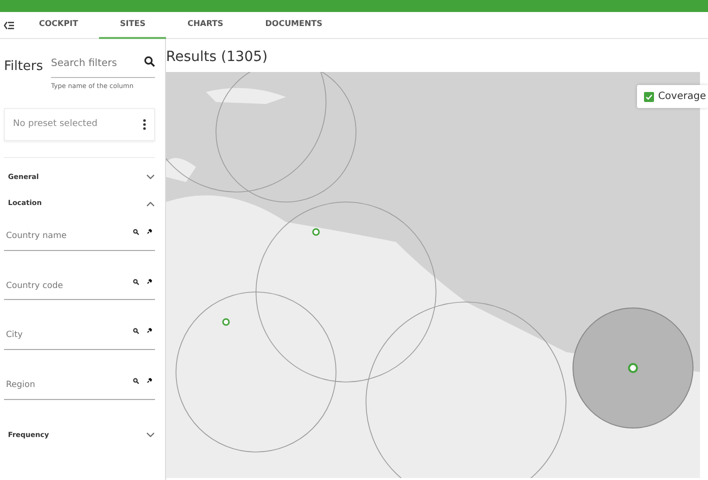  Describe the element at coordinates (144, 124) in the screenshot. I see `more-icon` at that location.